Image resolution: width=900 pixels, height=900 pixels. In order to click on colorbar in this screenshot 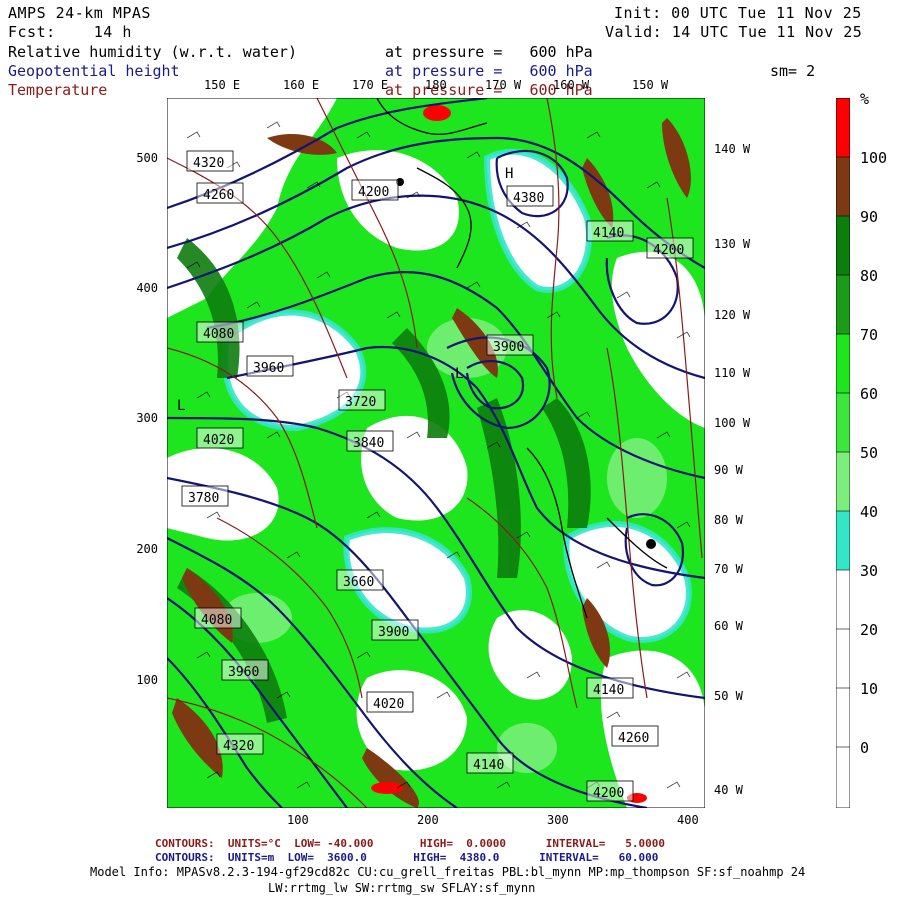, I will do `click(843, 453)`.